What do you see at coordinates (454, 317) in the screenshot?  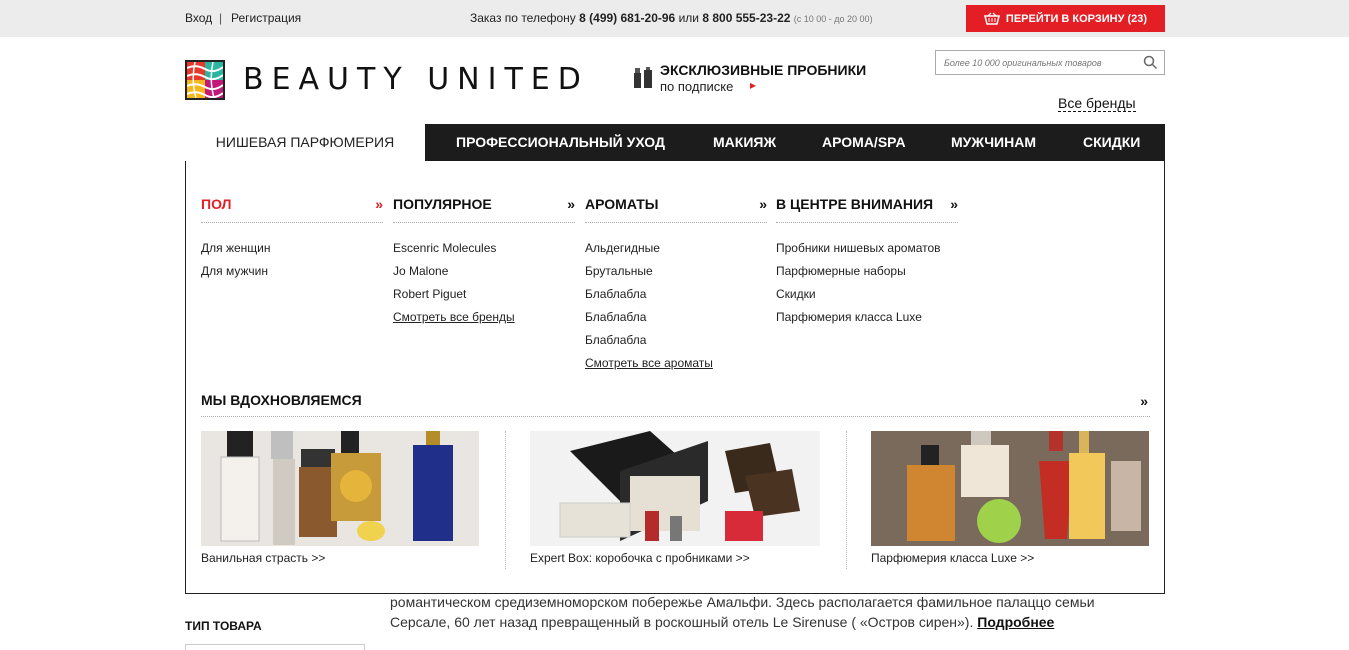 I see `link-all-brands: Смотреть все бренды` at bounding box center [454, 317].